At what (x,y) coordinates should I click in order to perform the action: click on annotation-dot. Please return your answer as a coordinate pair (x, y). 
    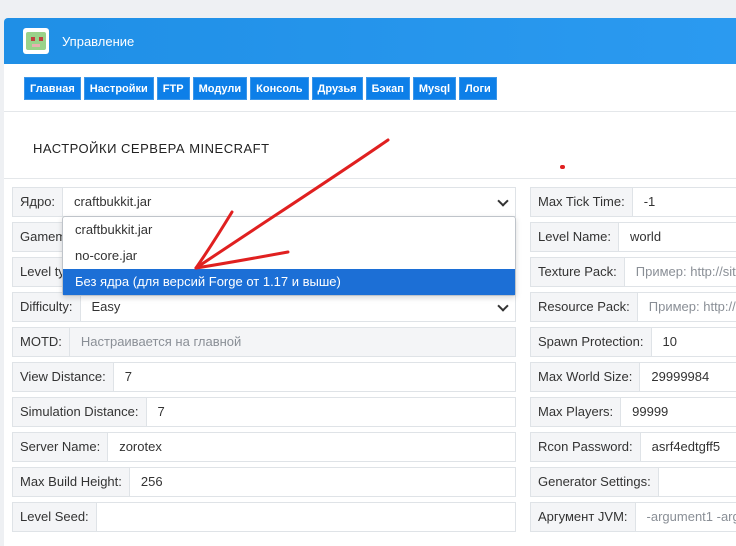
    Looking at the image, I should click on (562, 167).